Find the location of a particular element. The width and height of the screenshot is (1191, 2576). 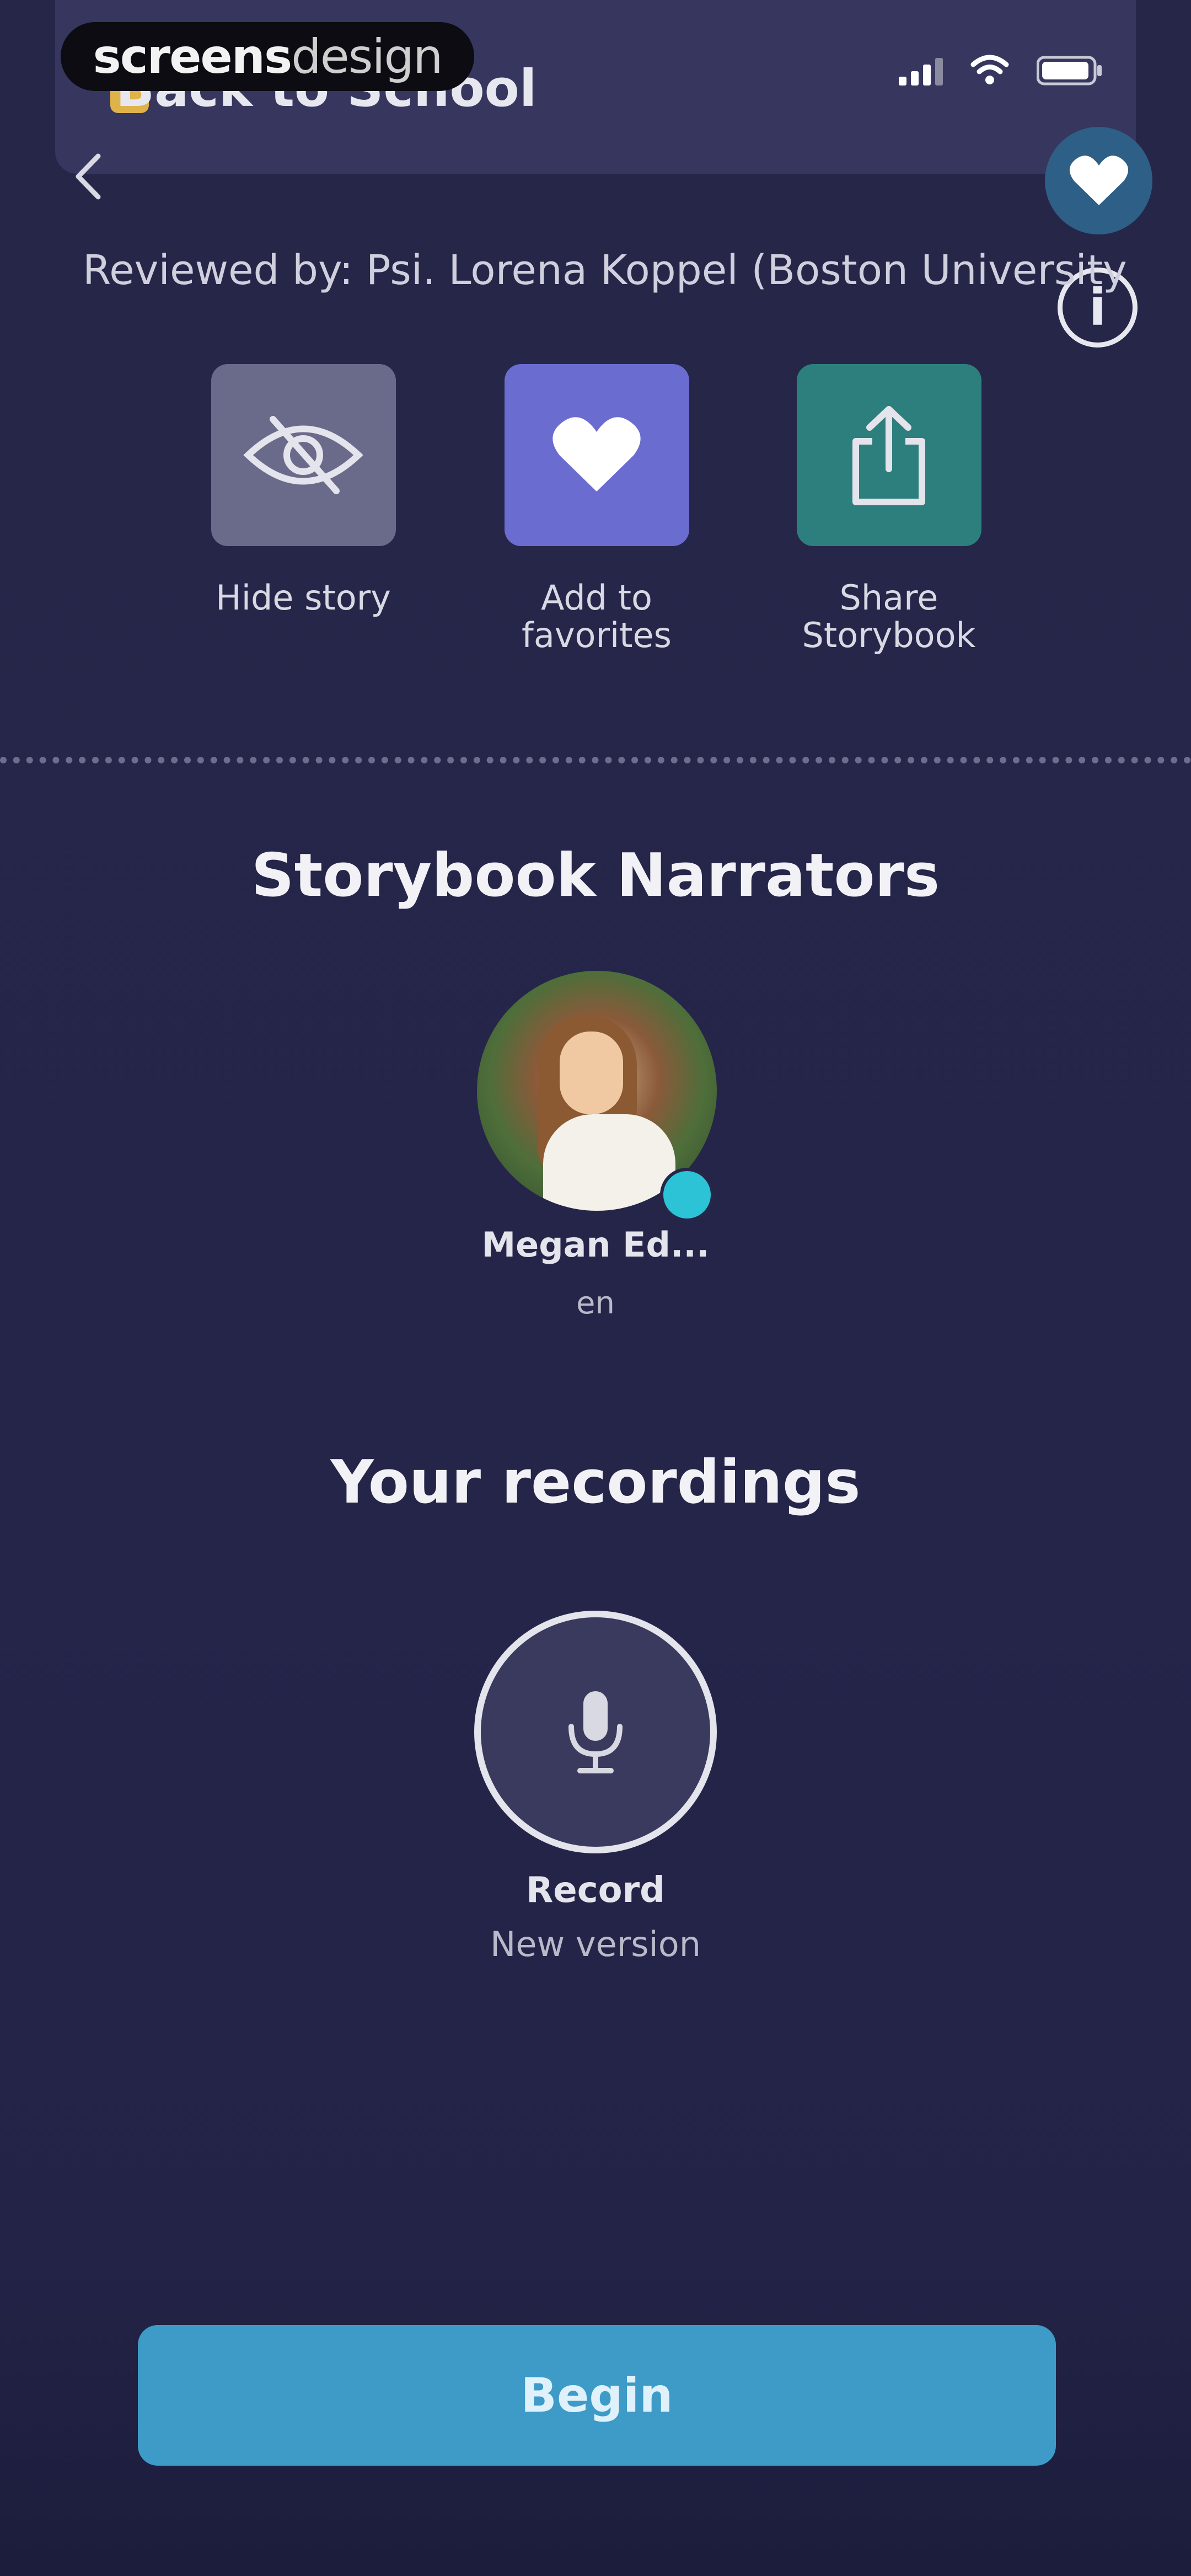

hide-story-label: Hide story is located at coordinates (303, 598).